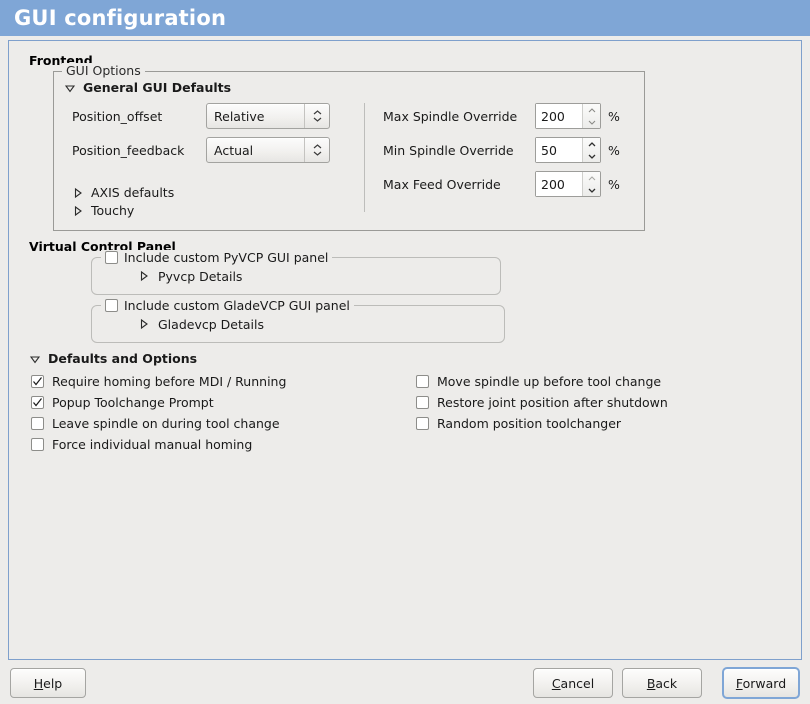 The height and width of the screenshot is (704, 810). Describe the element at coordinates (152, 444) in the screenshot. I see `checkbox-force-individual-homing-label: Force individual manual homing` at that location.